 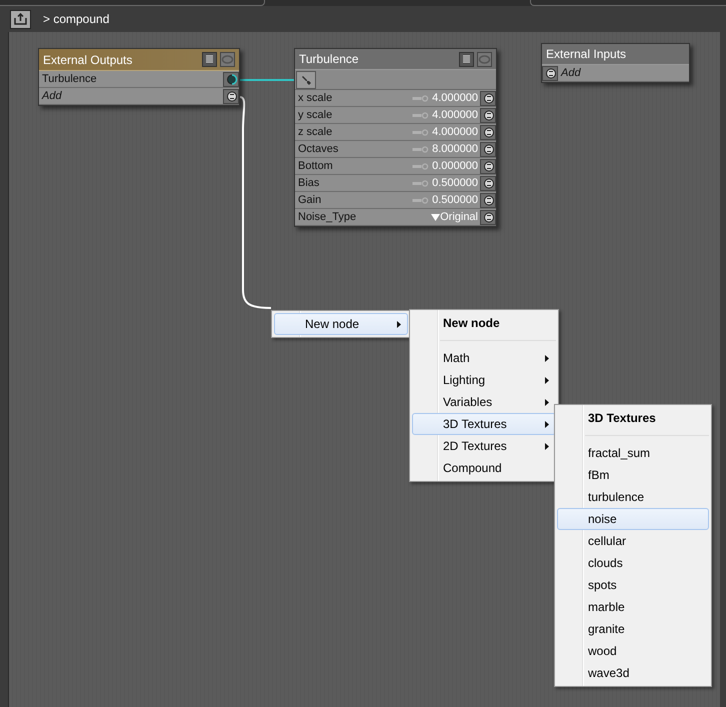 I want to click on menu-item: 2D Textures, so click(x=484, y=446).